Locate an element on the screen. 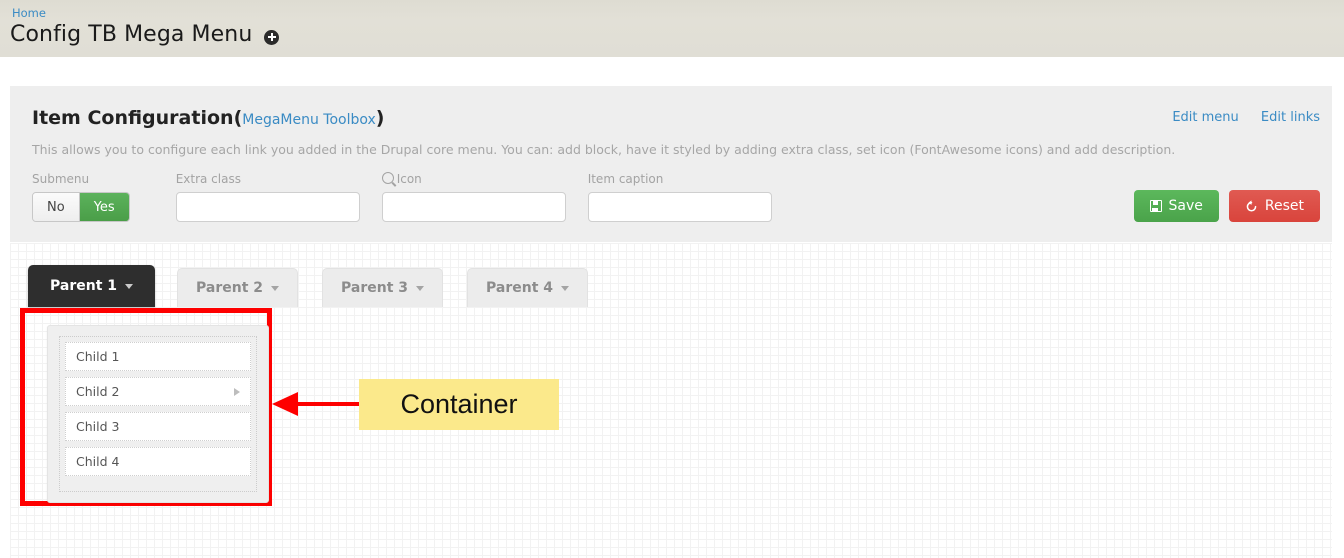  submenu-container: Child 1 Child 2 Child 3 Child 4 is located at coordinates (158, 414).